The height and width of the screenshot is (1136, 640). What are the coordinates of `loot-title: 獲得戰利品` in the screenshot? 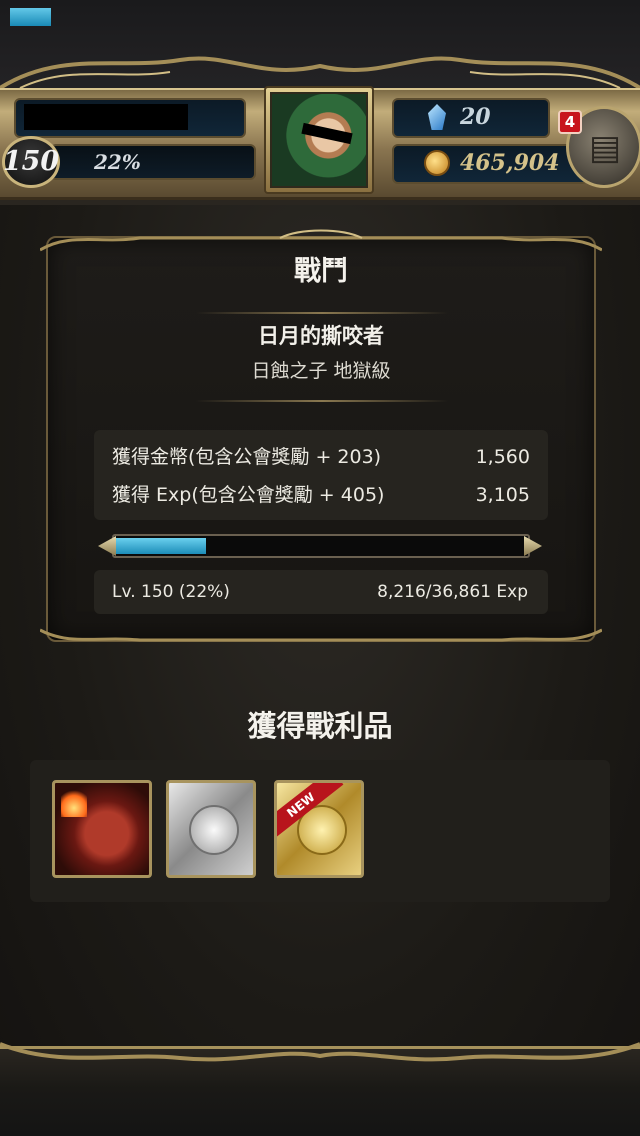 It's located at (320, 726).